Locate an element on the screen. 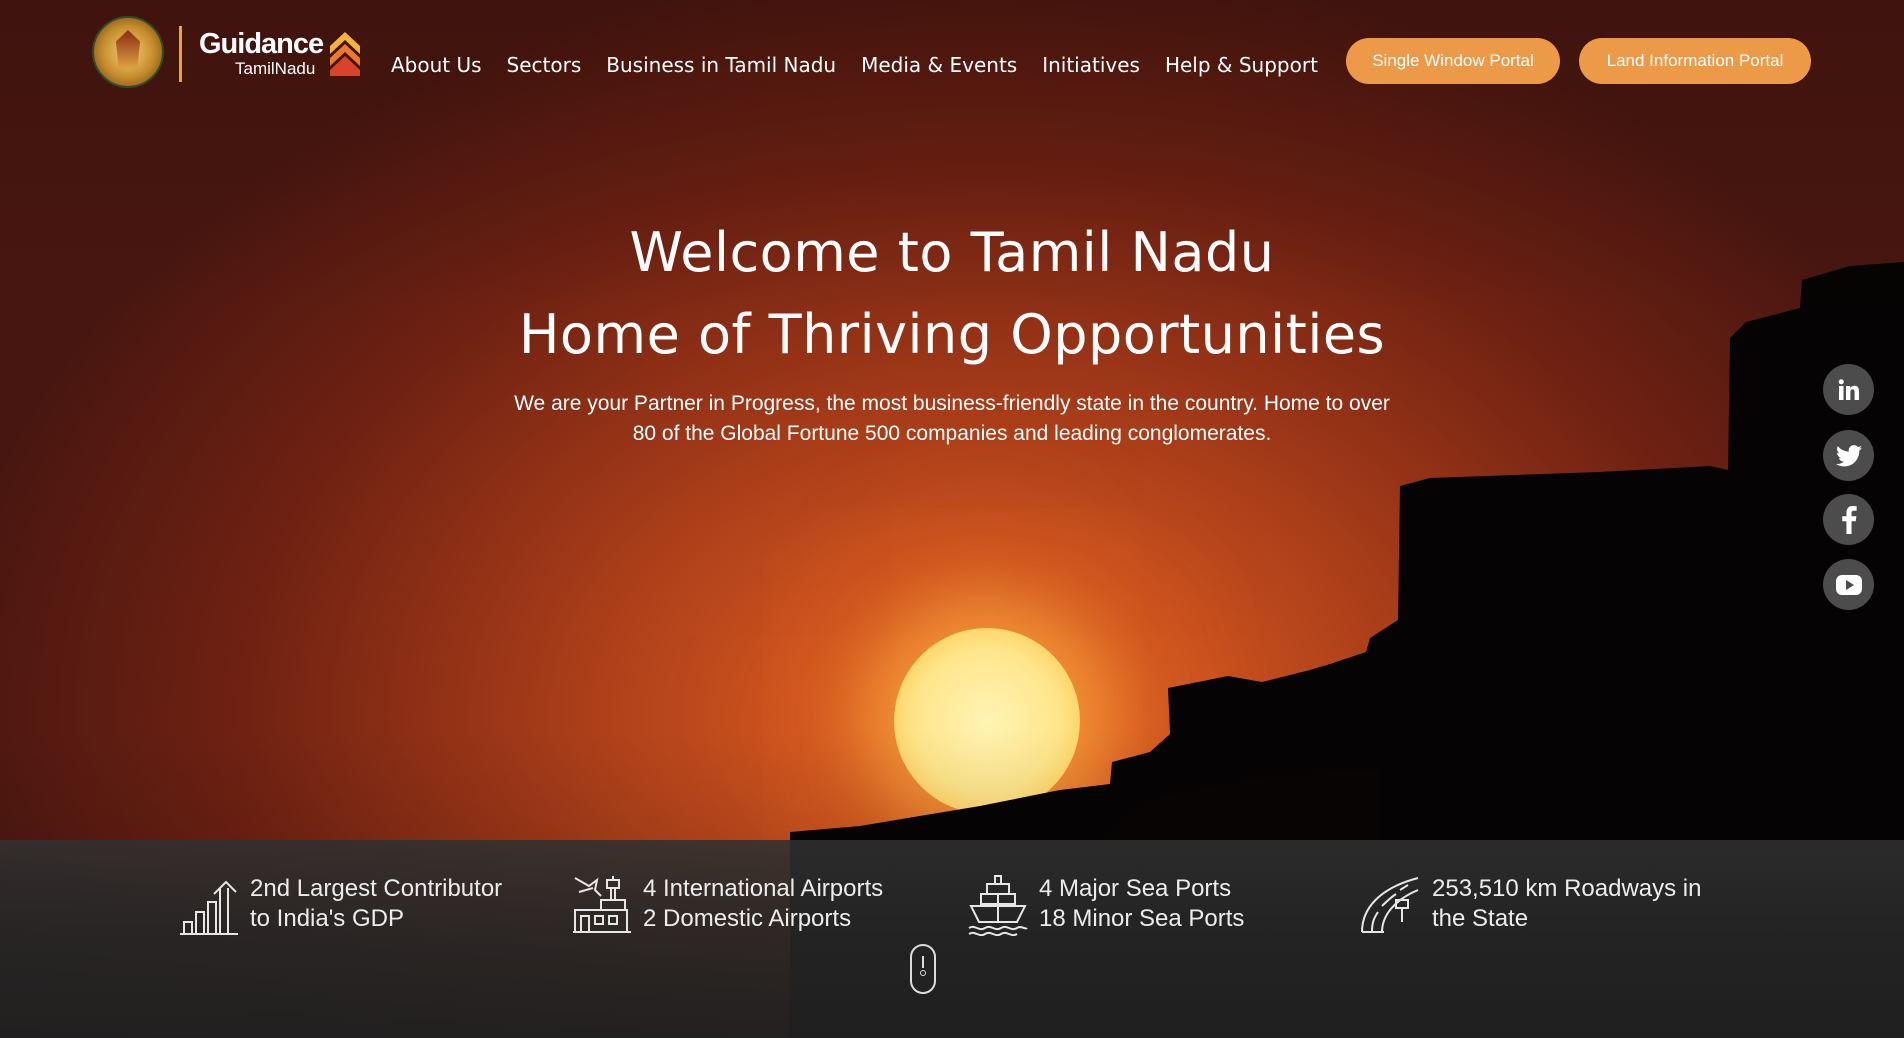 The width and height of the screenshot is (1904, 1038). stat-sea-ports-line-2: 18 Minor Sea Ports is located at coordinates (1142, 918).